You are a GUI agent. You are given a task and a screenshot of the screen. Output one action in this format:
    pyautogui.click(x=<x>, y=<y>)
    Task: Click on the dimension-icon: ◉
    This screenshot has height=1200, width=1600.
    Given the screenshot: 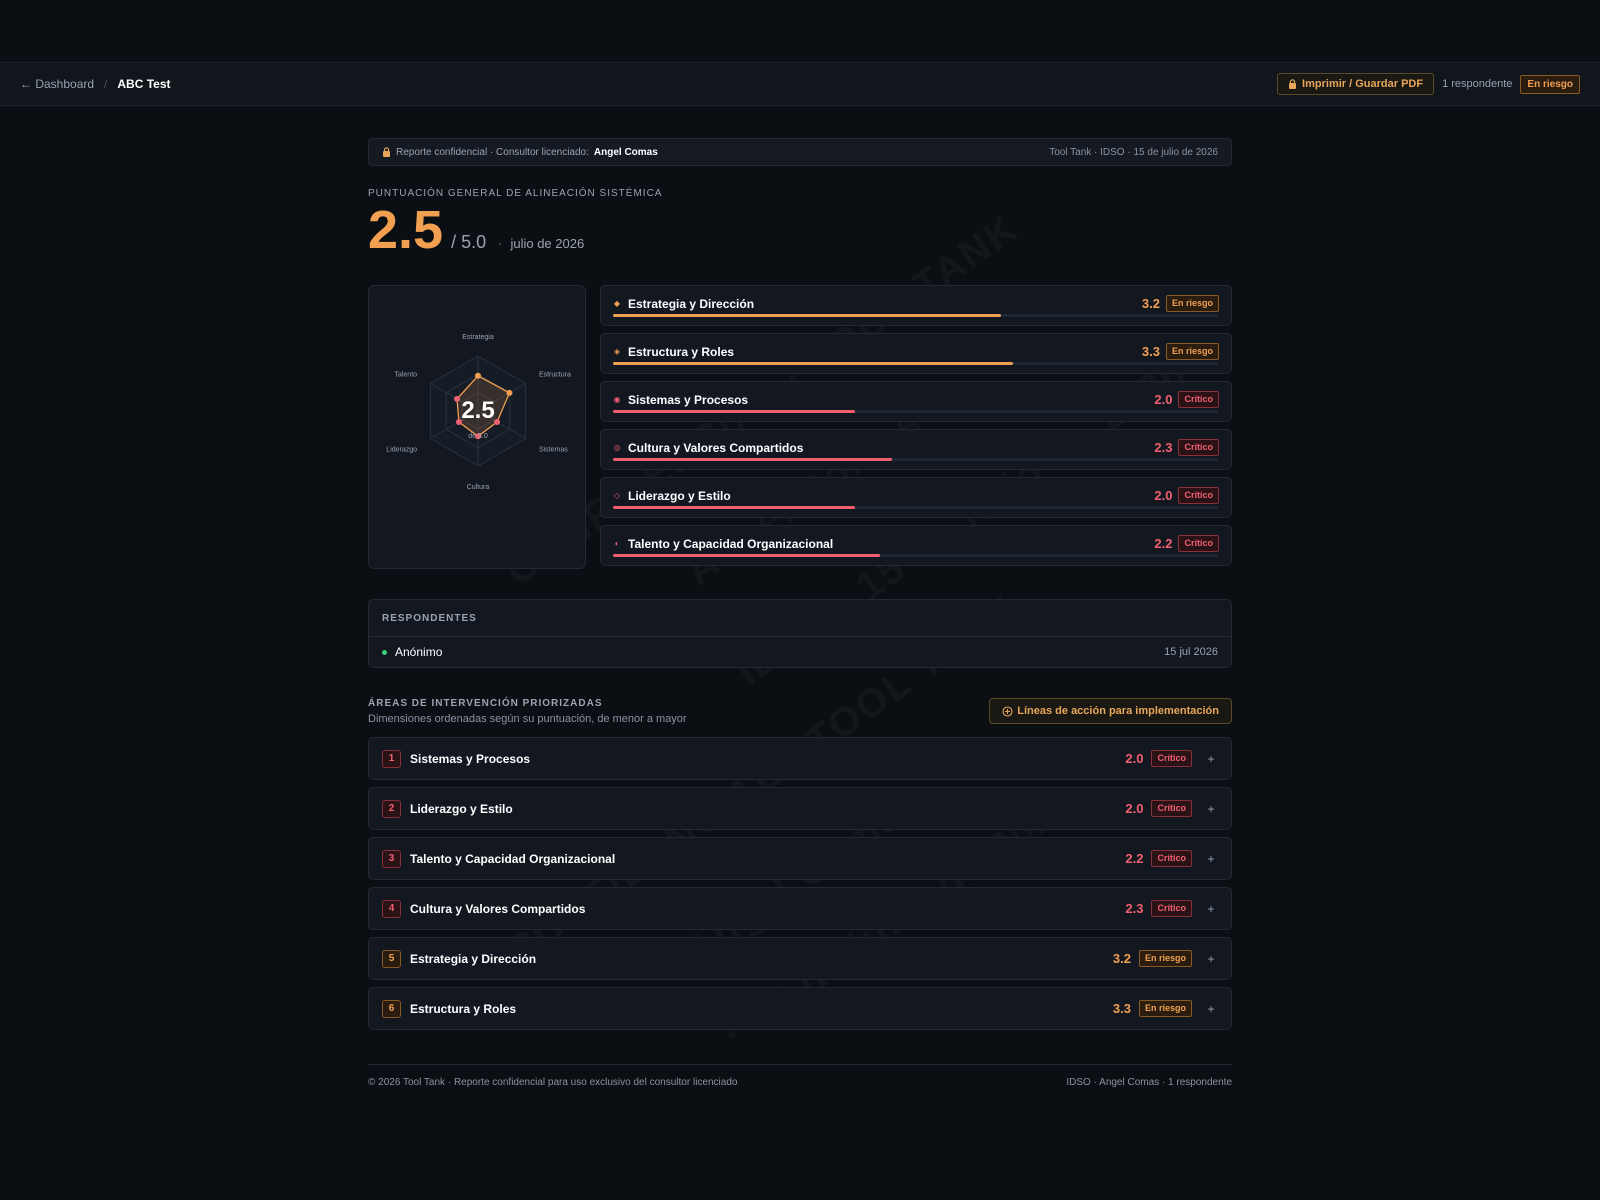 What is the action you would take?
    pyautogui.click(x=617, y=399)
    